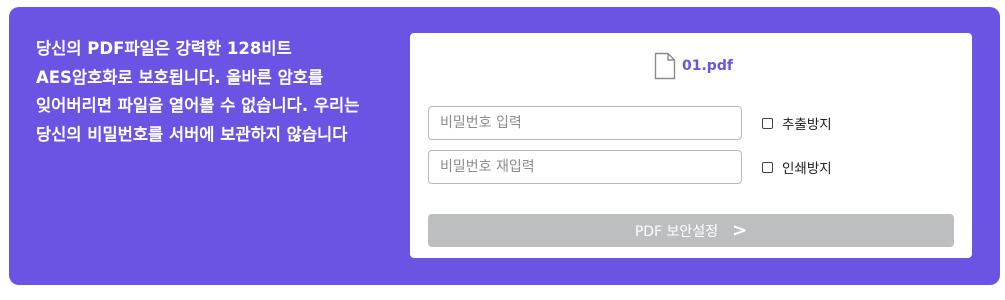  I want to click on file-icon, so click(665, 66).